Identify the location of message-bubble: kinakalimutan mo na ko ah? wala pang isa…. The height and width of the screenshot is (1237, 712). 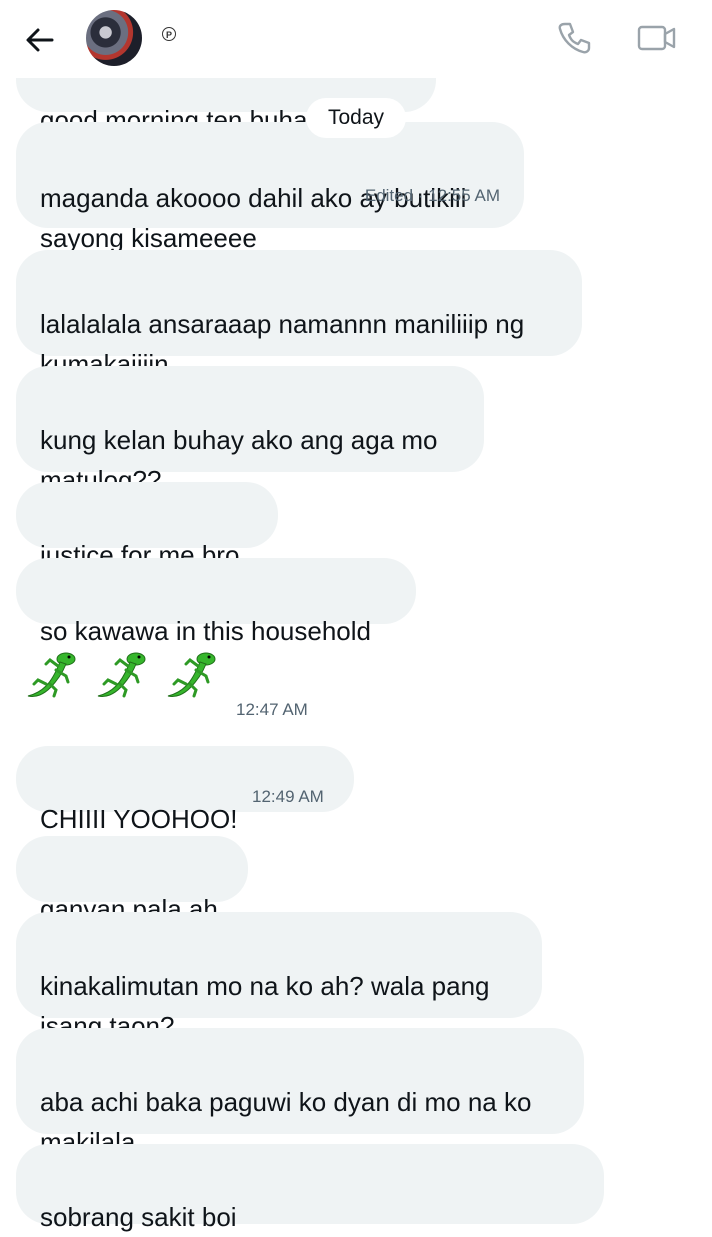
(279, 976).